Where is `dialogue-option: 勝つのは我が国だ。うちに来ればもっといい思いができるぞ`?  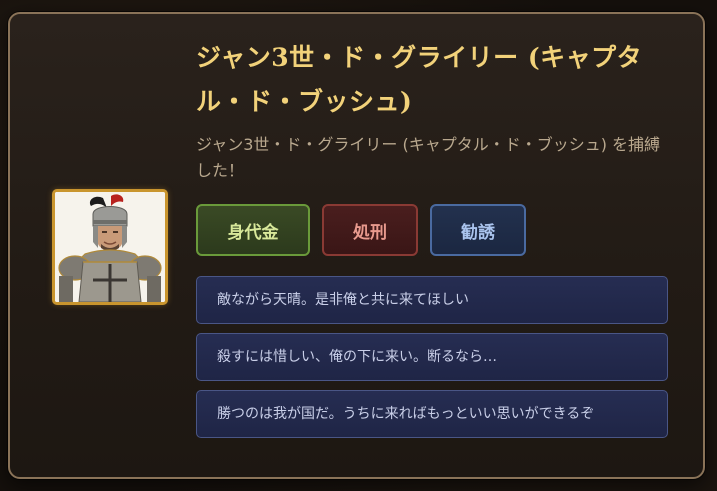 dialogue-option: 勝つのは我が国だ。うちに来ればもっといい思いができるぞ is located at coordinates (432, 414).